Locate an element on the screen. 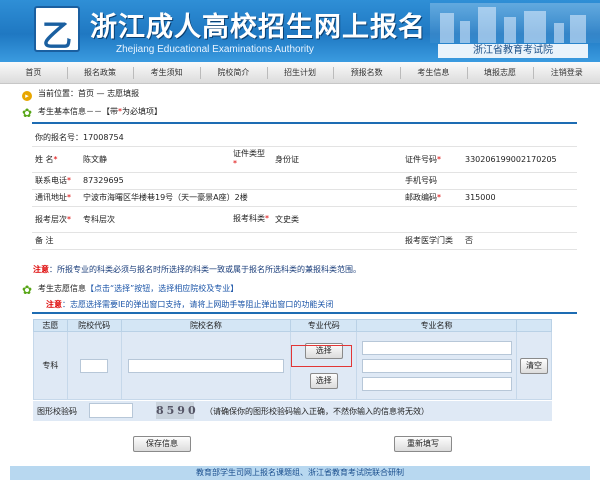 This screenshot has width=600, height=483. nav-prereg: 预报名数 is located at coordinates (366, 72).